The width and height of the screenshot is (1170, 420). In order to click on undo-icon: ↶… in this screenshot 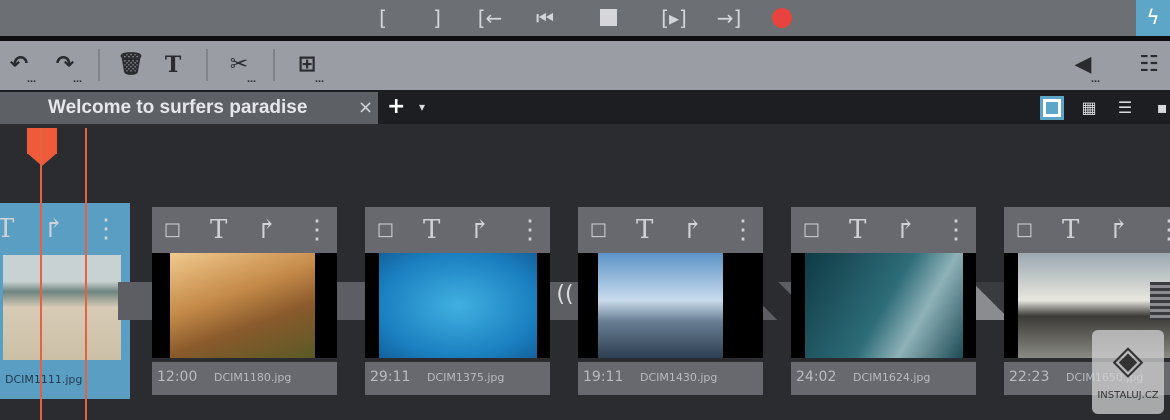, I will do `click(19, 67)`.